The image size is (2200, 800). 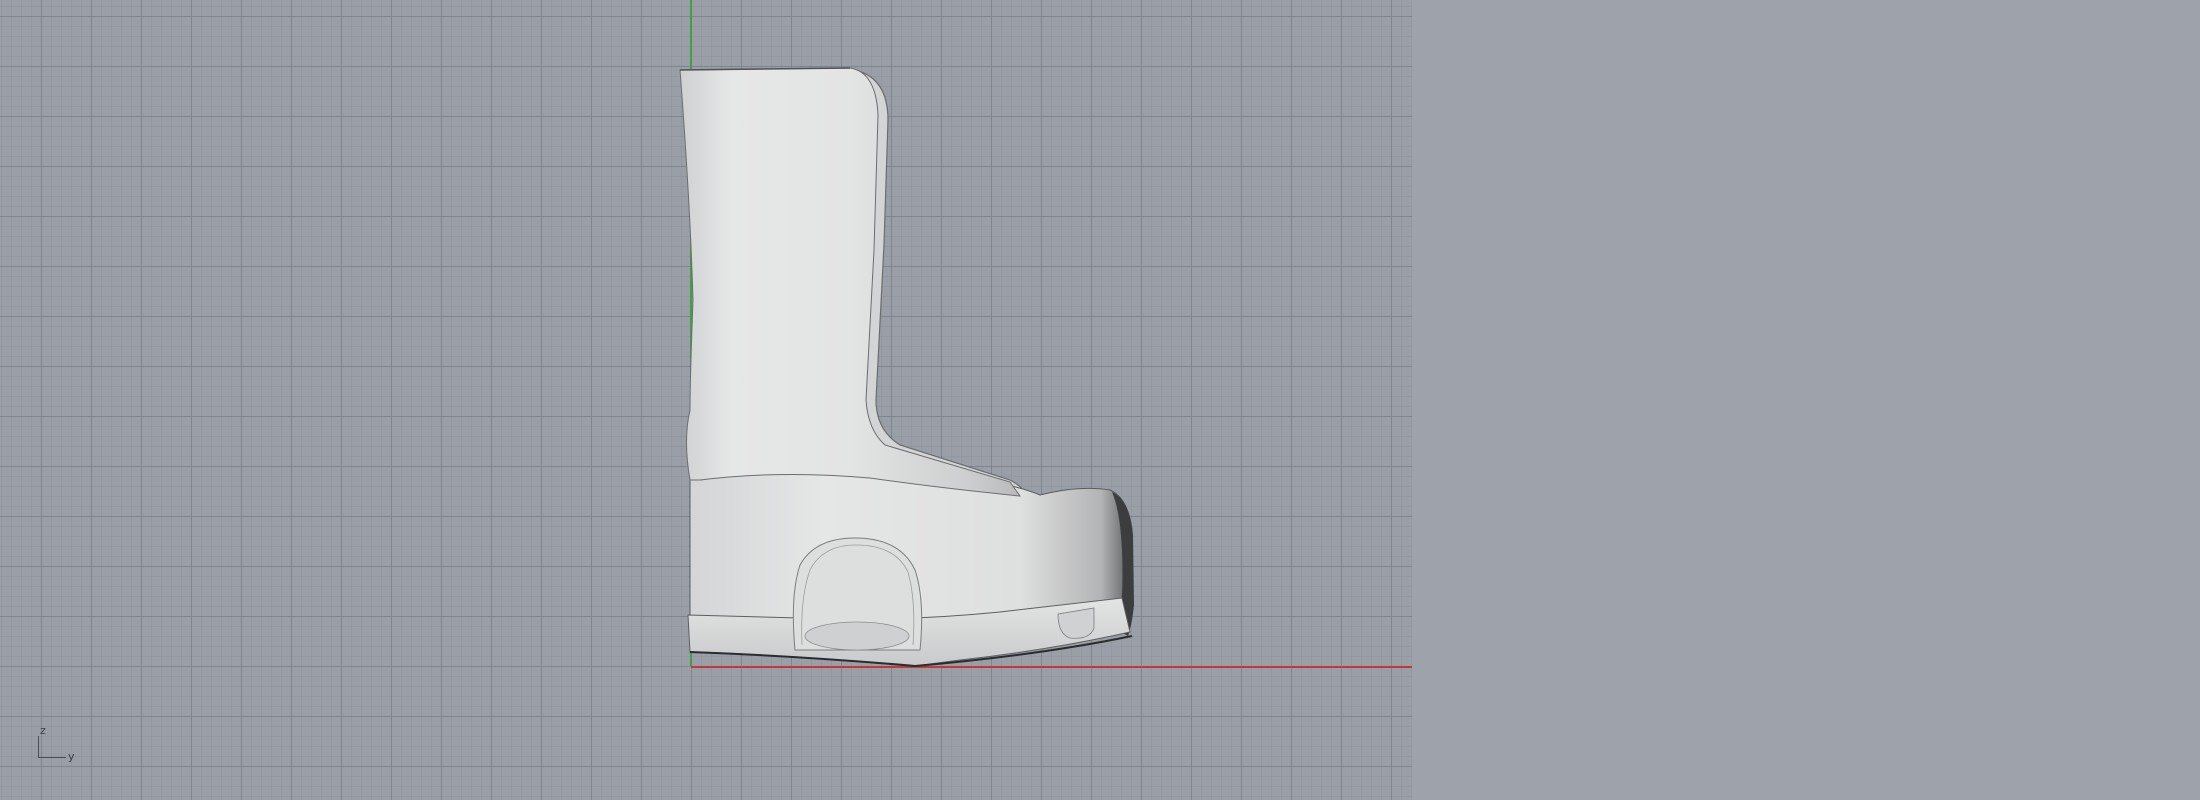 I want to click on gizmo-up-line, so click(x=38, y=747).